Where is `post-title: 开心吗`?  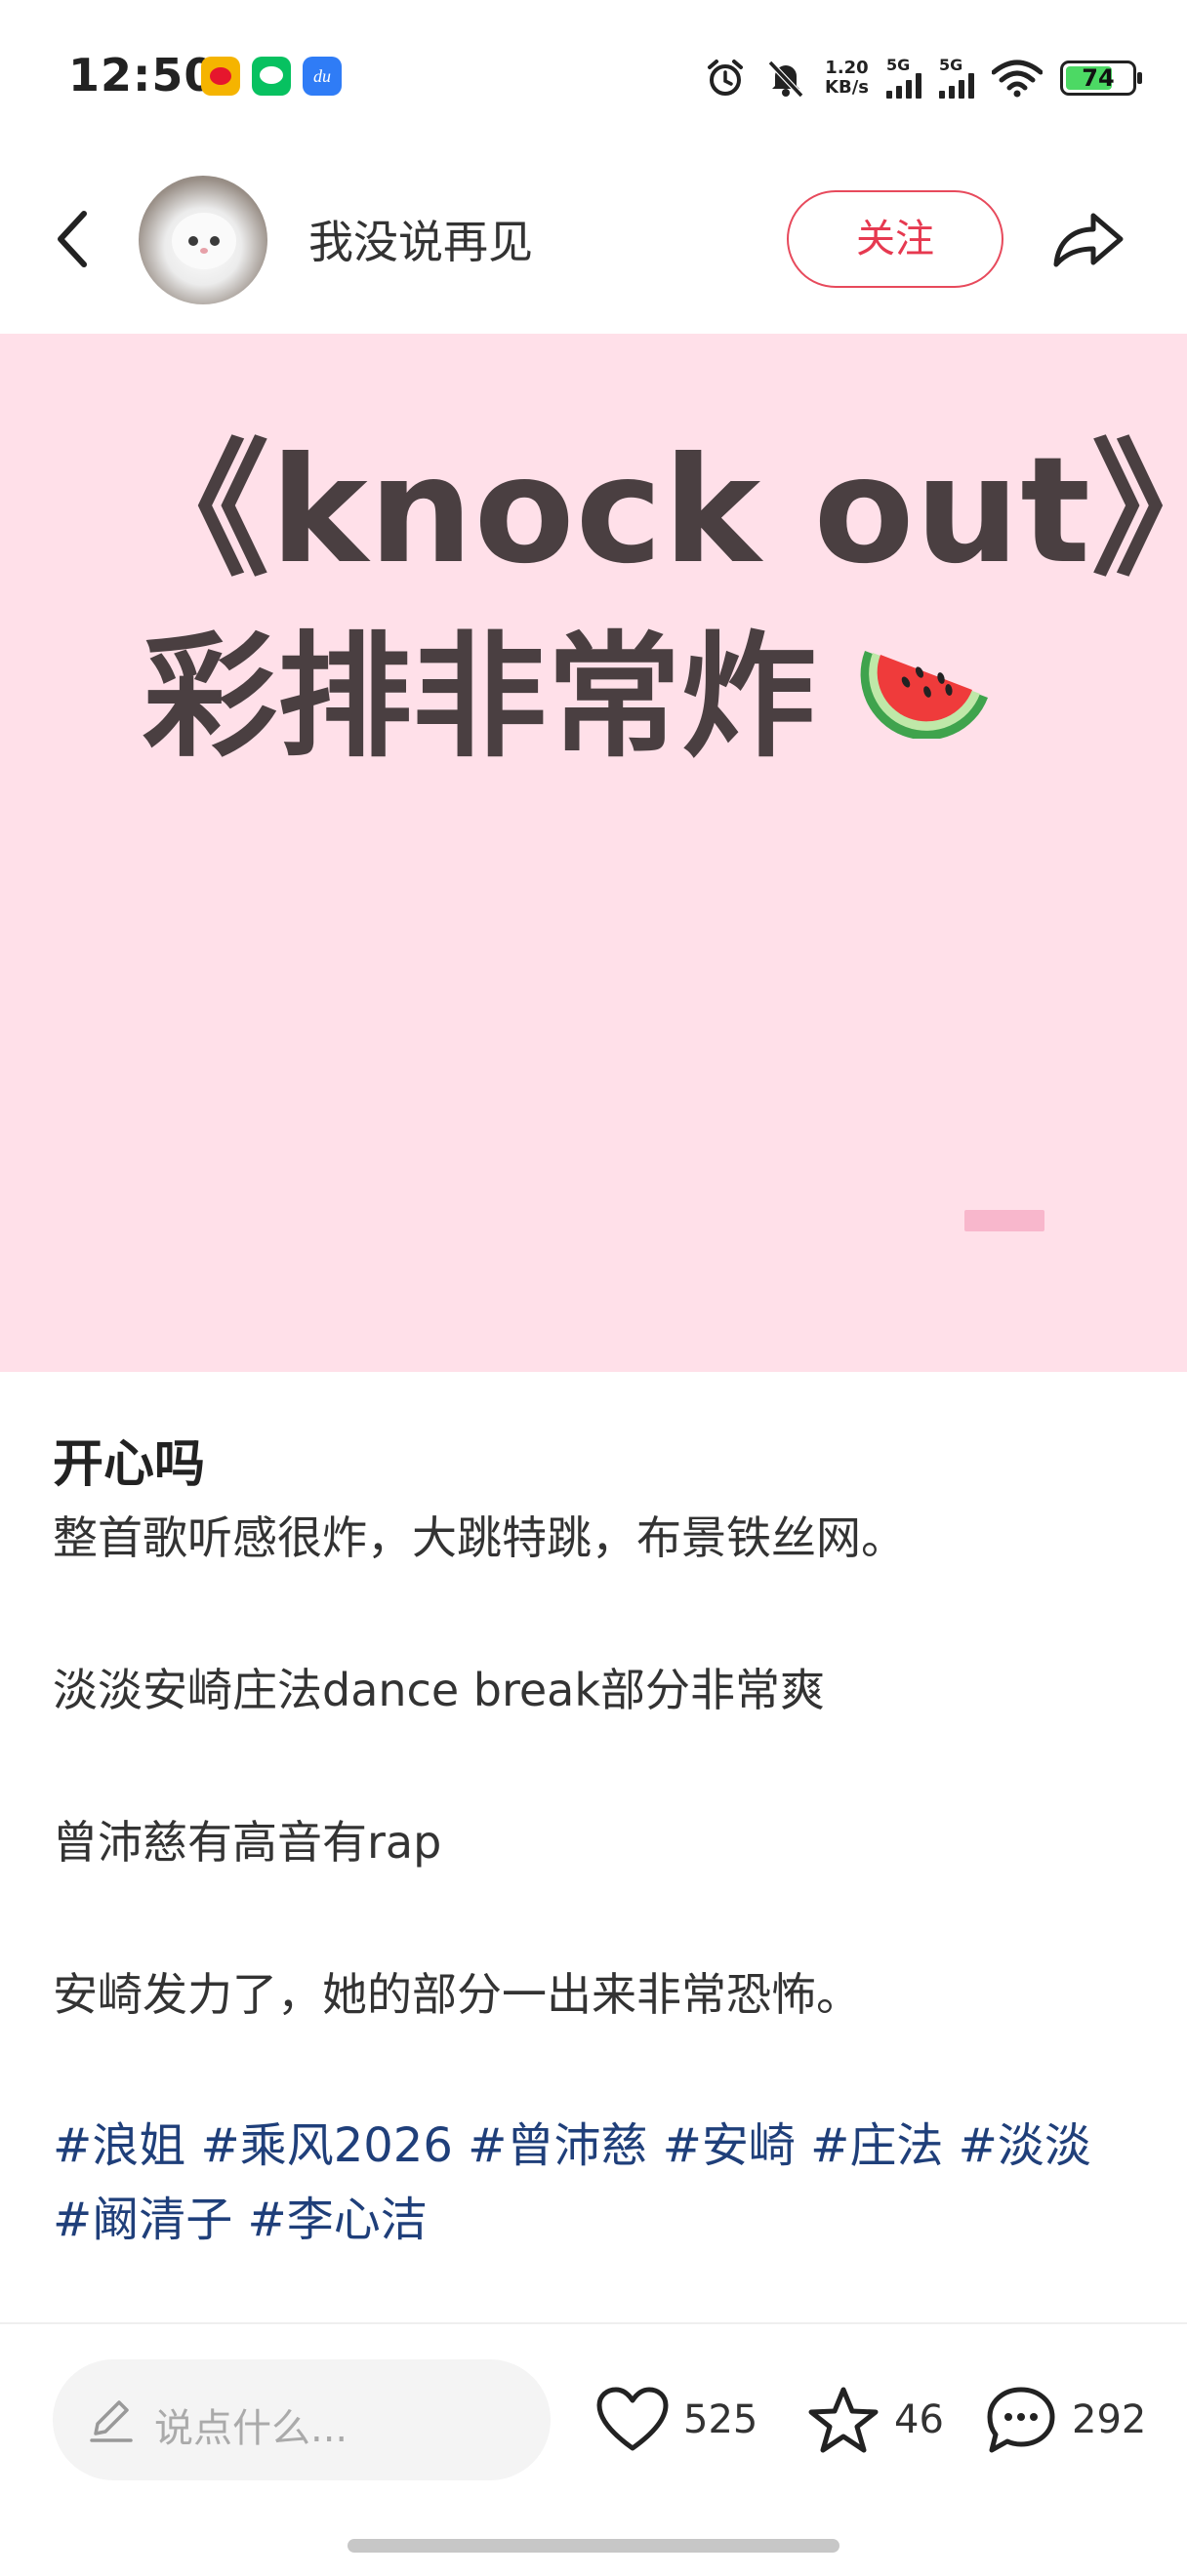 post-title: 开心吗 is located at coordinates (129, 1464).